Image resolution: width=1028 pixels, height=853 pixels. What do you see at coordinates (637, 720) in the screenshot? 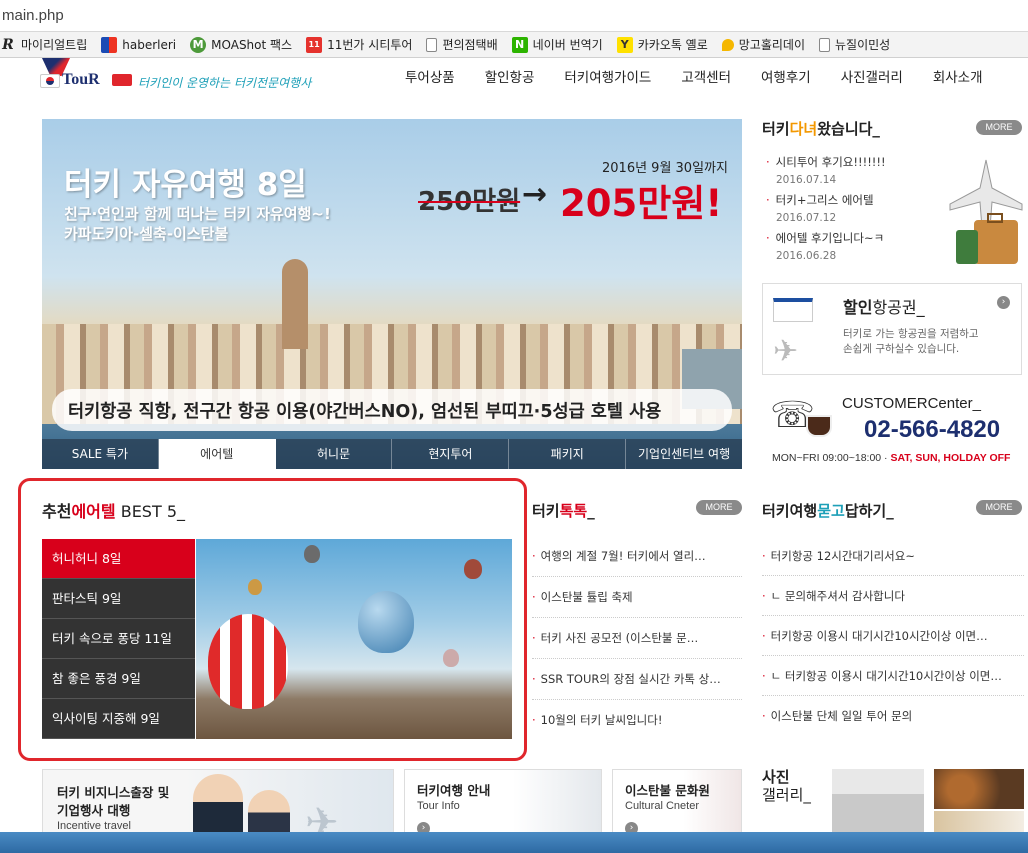
I see `talk-item: · 10월의 터키 날씨입니다!` at bounding box center [637, 720].